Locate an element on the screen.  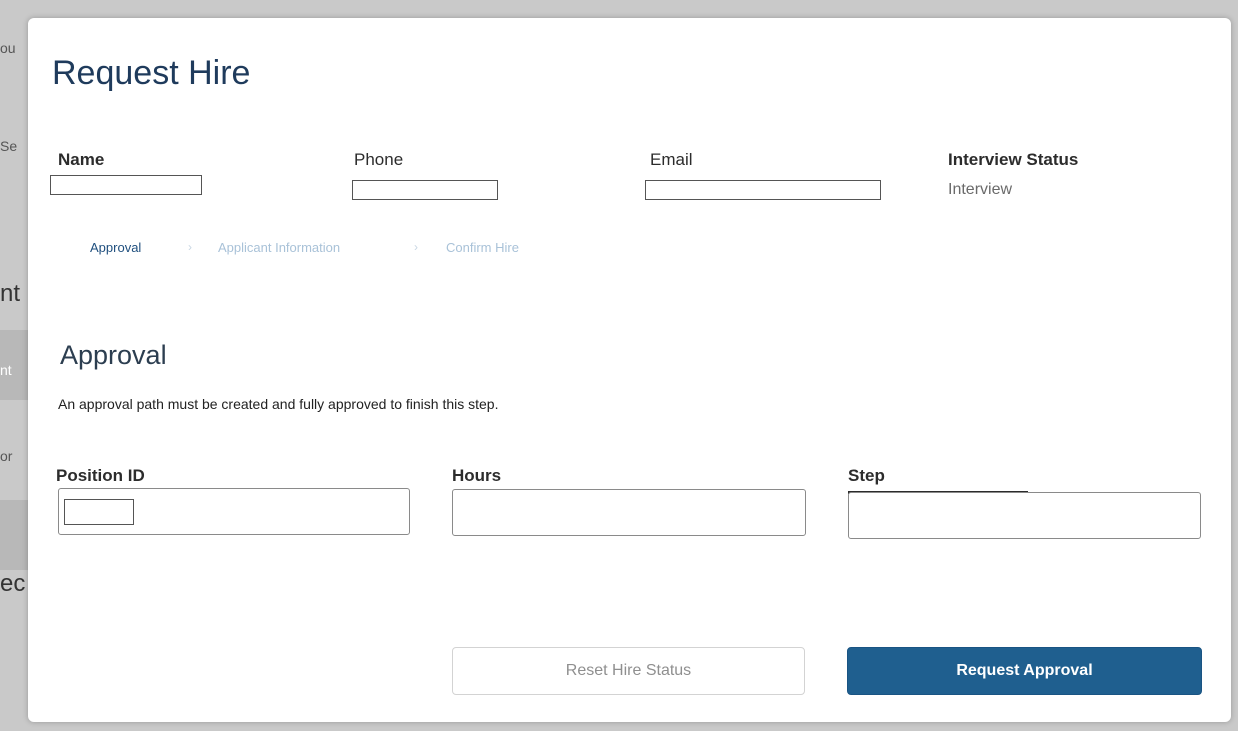
position-id-input is located at coordinates (234, 511).